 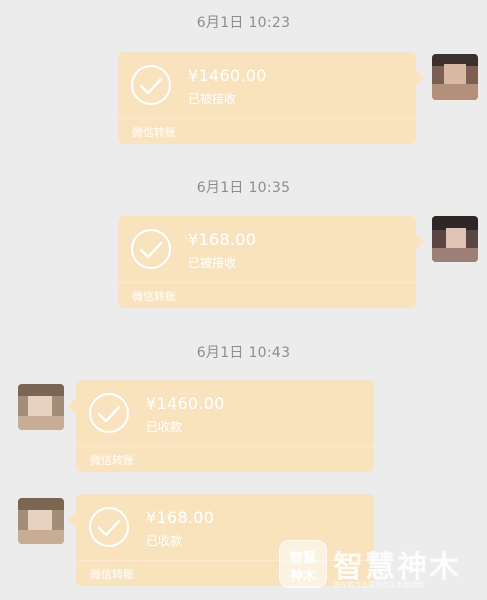 What do you see at coordinates (271, 262) in the screenshot?
I see `transfer-card-sent: ¥168.00 已被接收 微信转账` at bounding box center [271, 262].